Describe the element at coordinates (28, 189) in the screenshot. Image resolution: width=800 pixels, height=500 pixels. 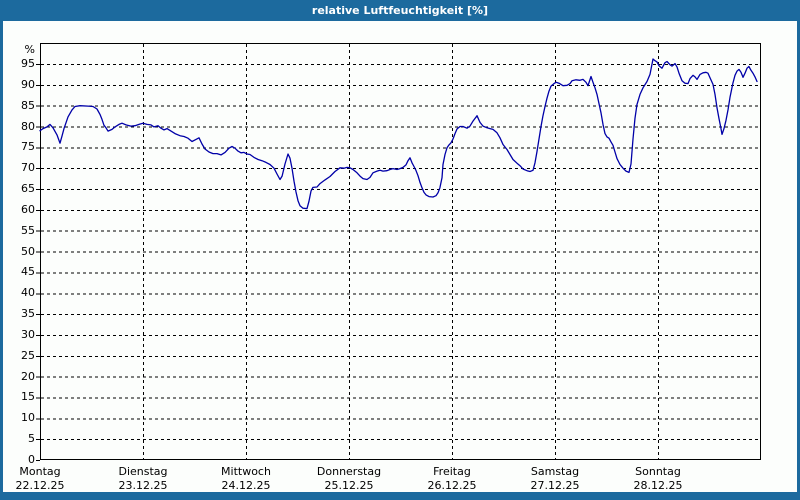
I see `y-axis-tick-label: 65` at that location.